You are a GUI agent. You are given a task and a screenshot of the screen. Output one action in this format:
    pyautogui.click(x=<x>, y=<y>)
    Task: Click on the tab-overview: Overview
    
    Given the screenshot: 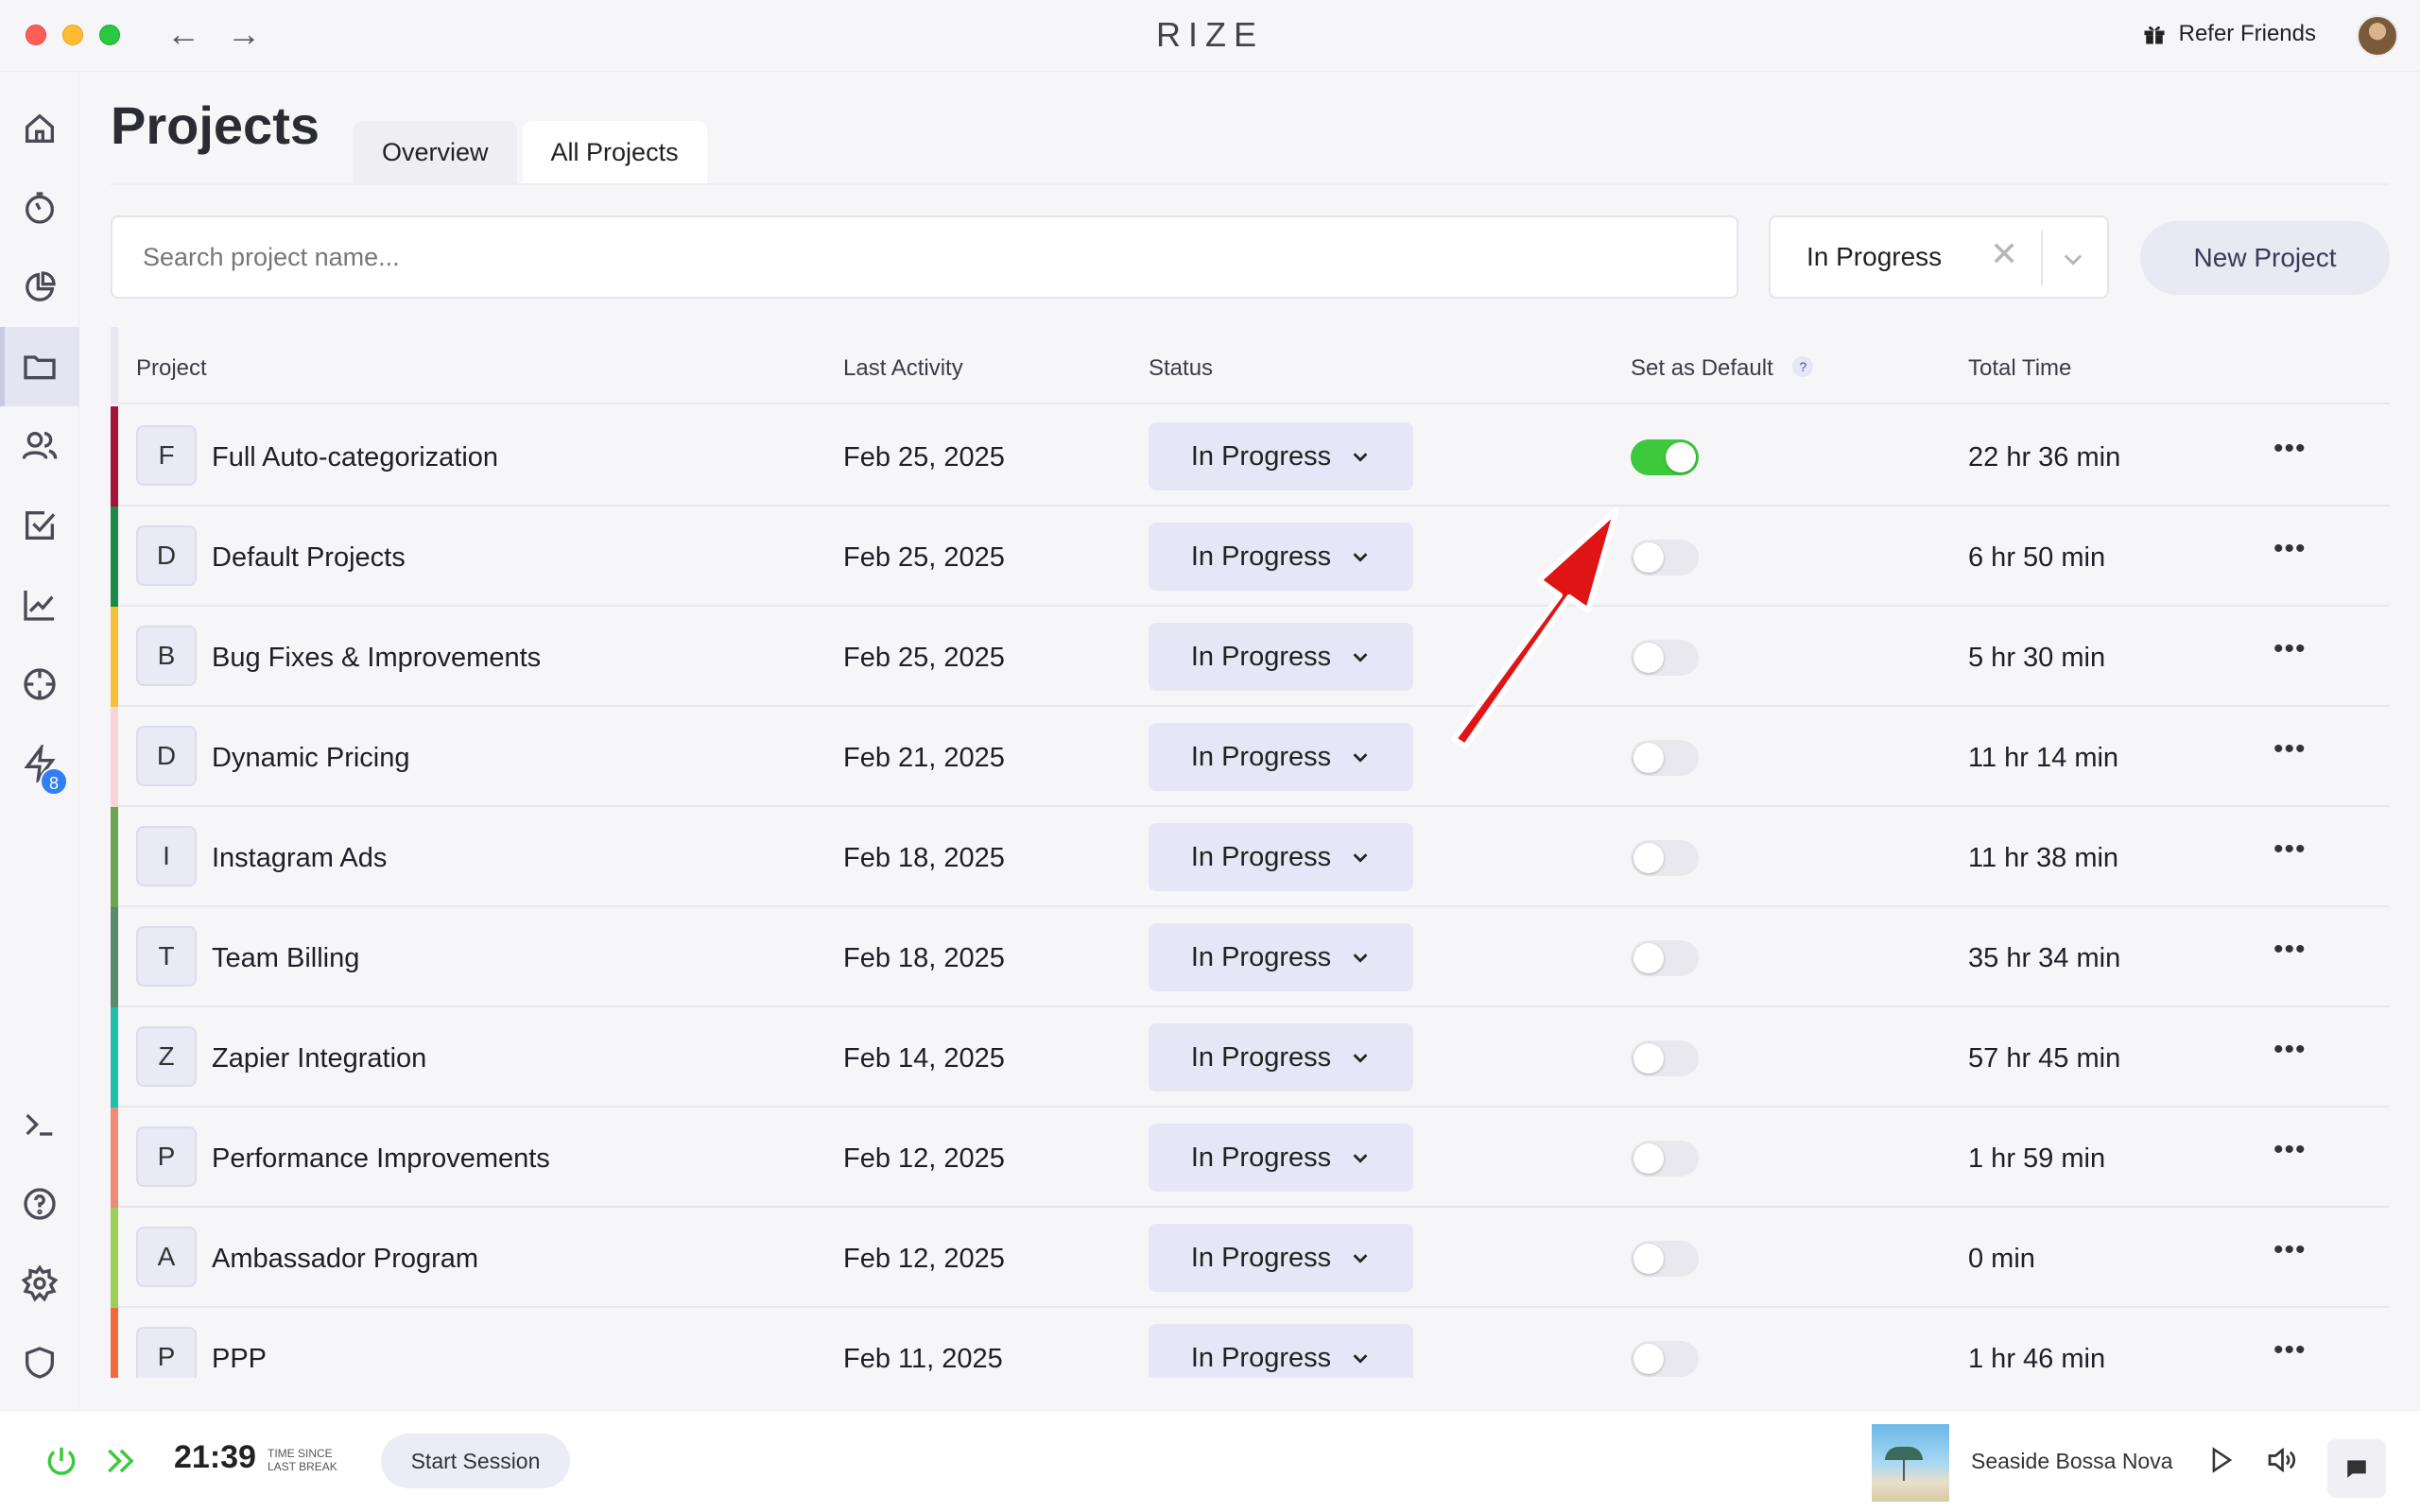 What is the action you would take?
    pyautogui.click(x=435, y=152)
    